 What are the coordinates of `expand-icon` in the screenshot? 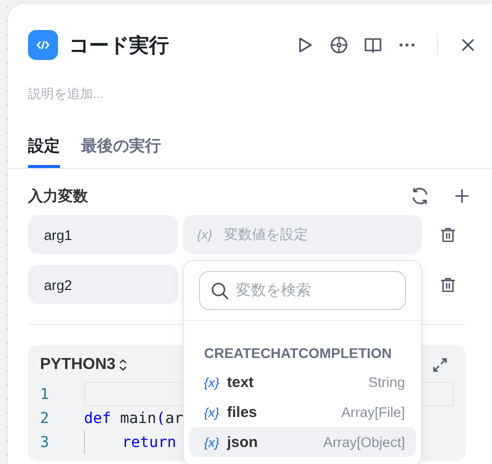 It's located at (440, 365).